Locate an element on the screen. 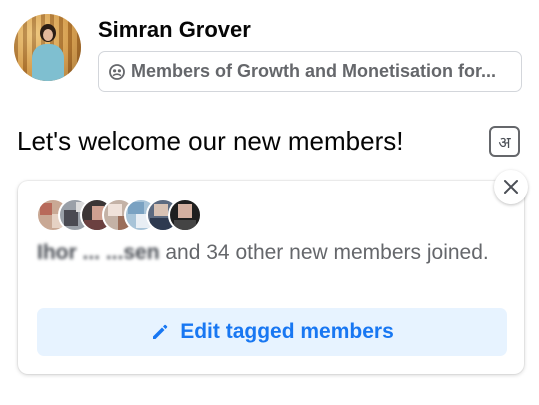  edit-tagged-members-label: Edit tagged members is located at coordinates (287, 331).